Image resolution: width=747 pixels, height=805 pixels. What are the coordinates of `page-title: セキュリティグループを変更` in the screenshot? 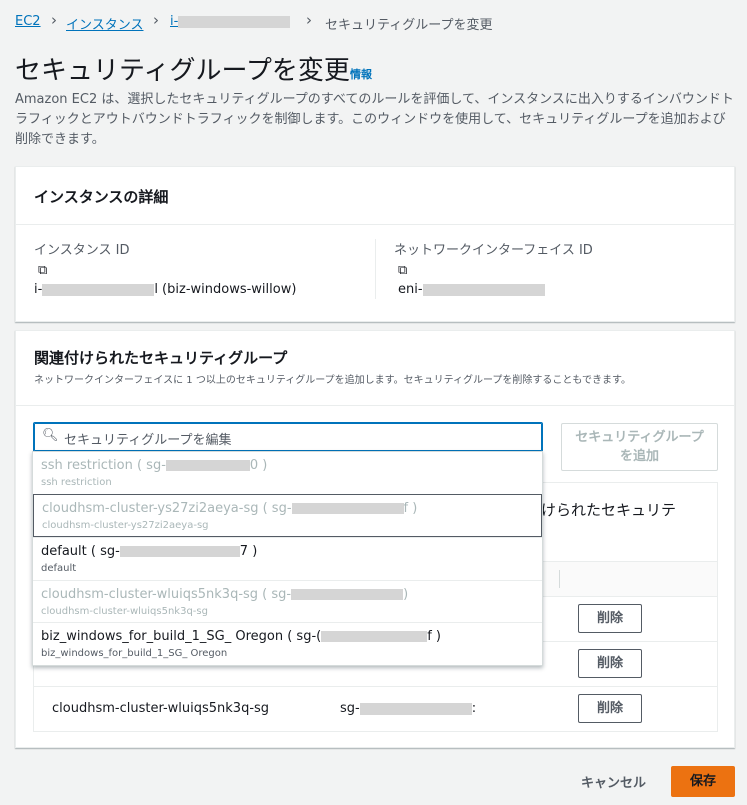 It's located at (182, 71).